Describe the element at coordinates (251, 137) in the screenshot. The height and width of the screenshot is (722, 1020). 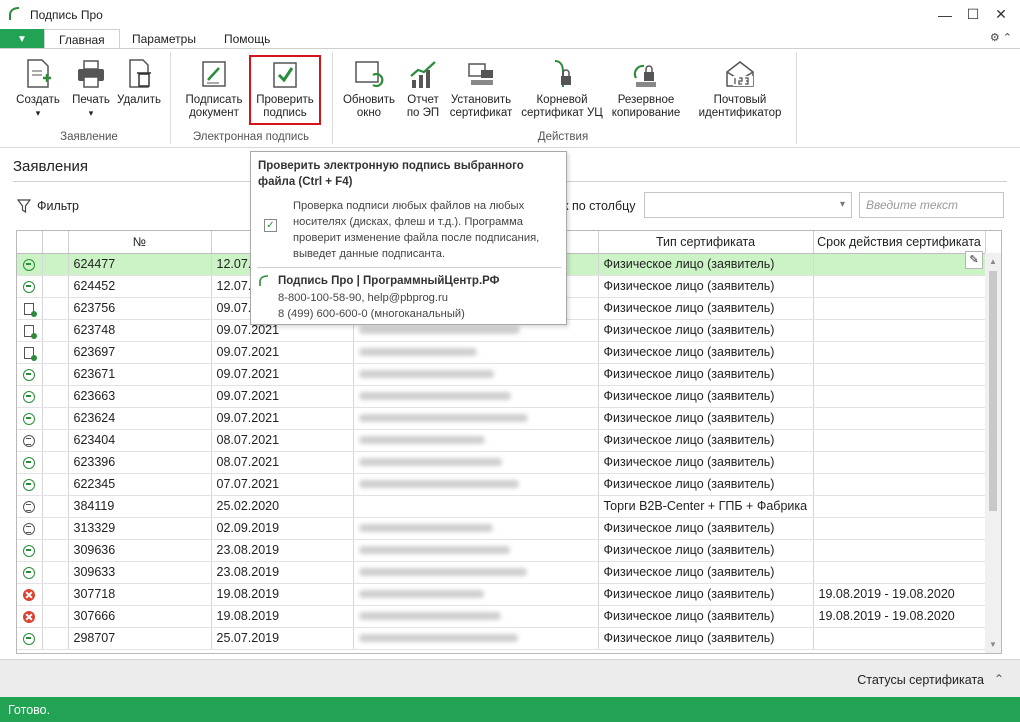
I see `group-label-signature: Электронная подпись` at that location.